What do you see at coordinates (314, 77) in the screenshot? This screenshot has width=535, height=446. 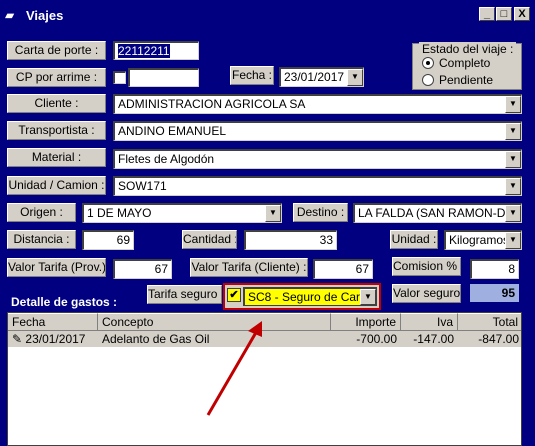 I see `fecha-value: 23/01/2017` at bounding box center [314, 77].